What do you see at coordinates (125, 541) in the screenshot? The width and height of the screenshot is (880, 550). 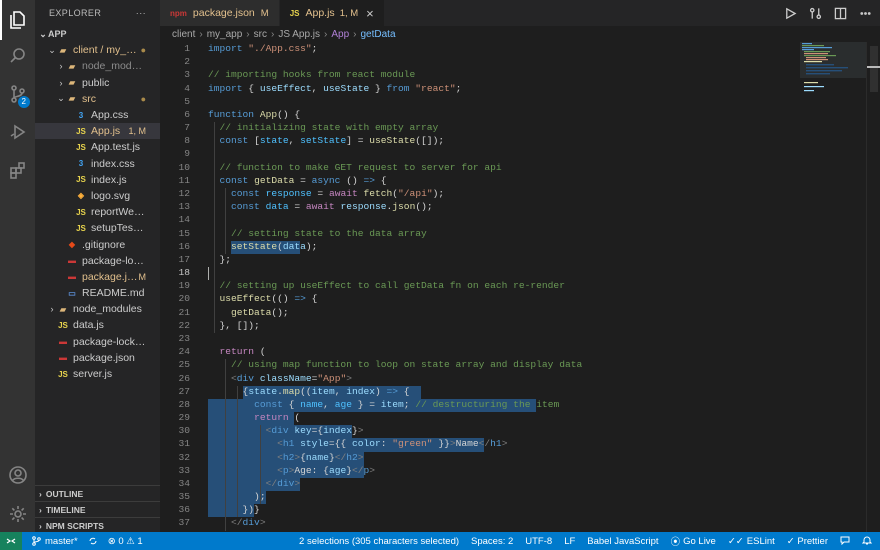 I see `problems-indicator: ⊗ 0 ⚠ 1` at bounding box center [125, 541].